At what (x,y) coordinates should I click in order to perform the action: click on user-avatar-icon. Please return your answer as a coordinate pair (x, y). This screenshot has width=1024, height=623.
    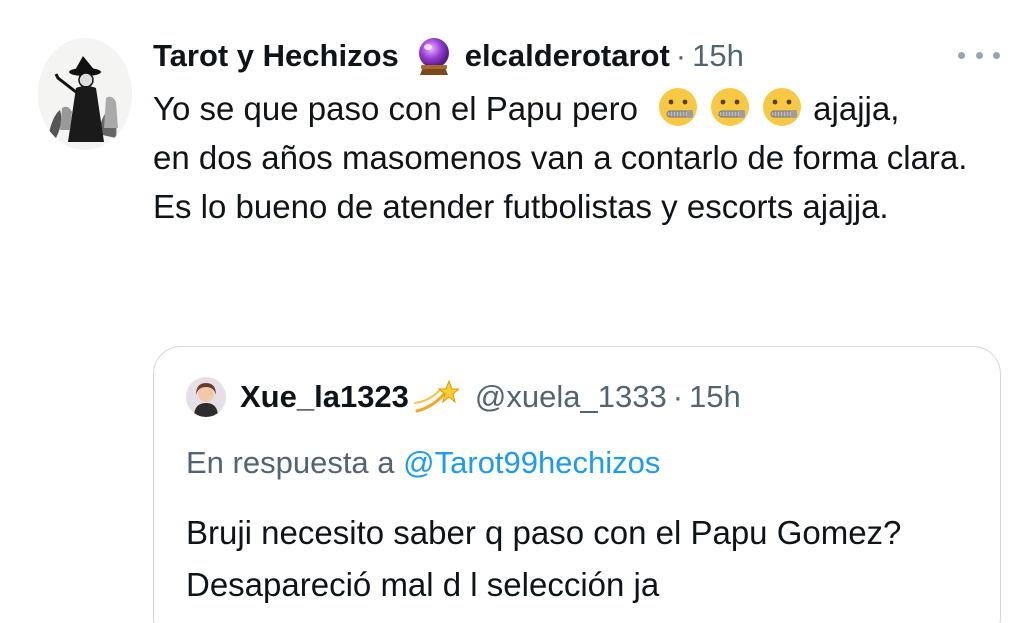
    Looking at the image, I should click on (206, 397).